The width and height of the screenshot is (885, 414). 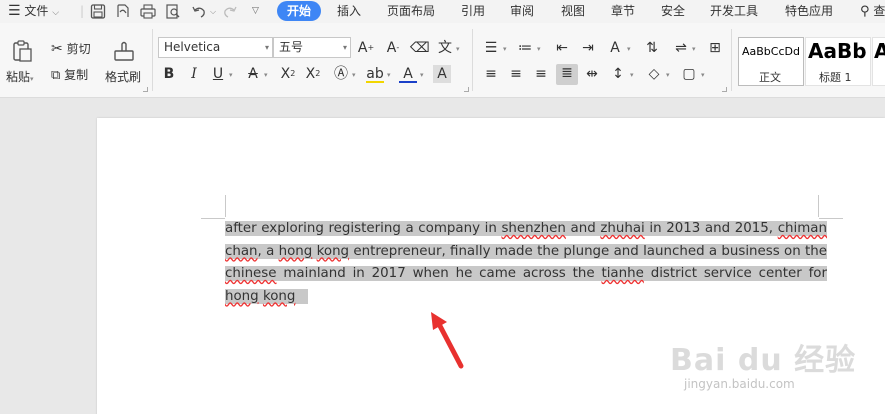 I want to click on style-heading-2: A, so click(x=878, y=61).